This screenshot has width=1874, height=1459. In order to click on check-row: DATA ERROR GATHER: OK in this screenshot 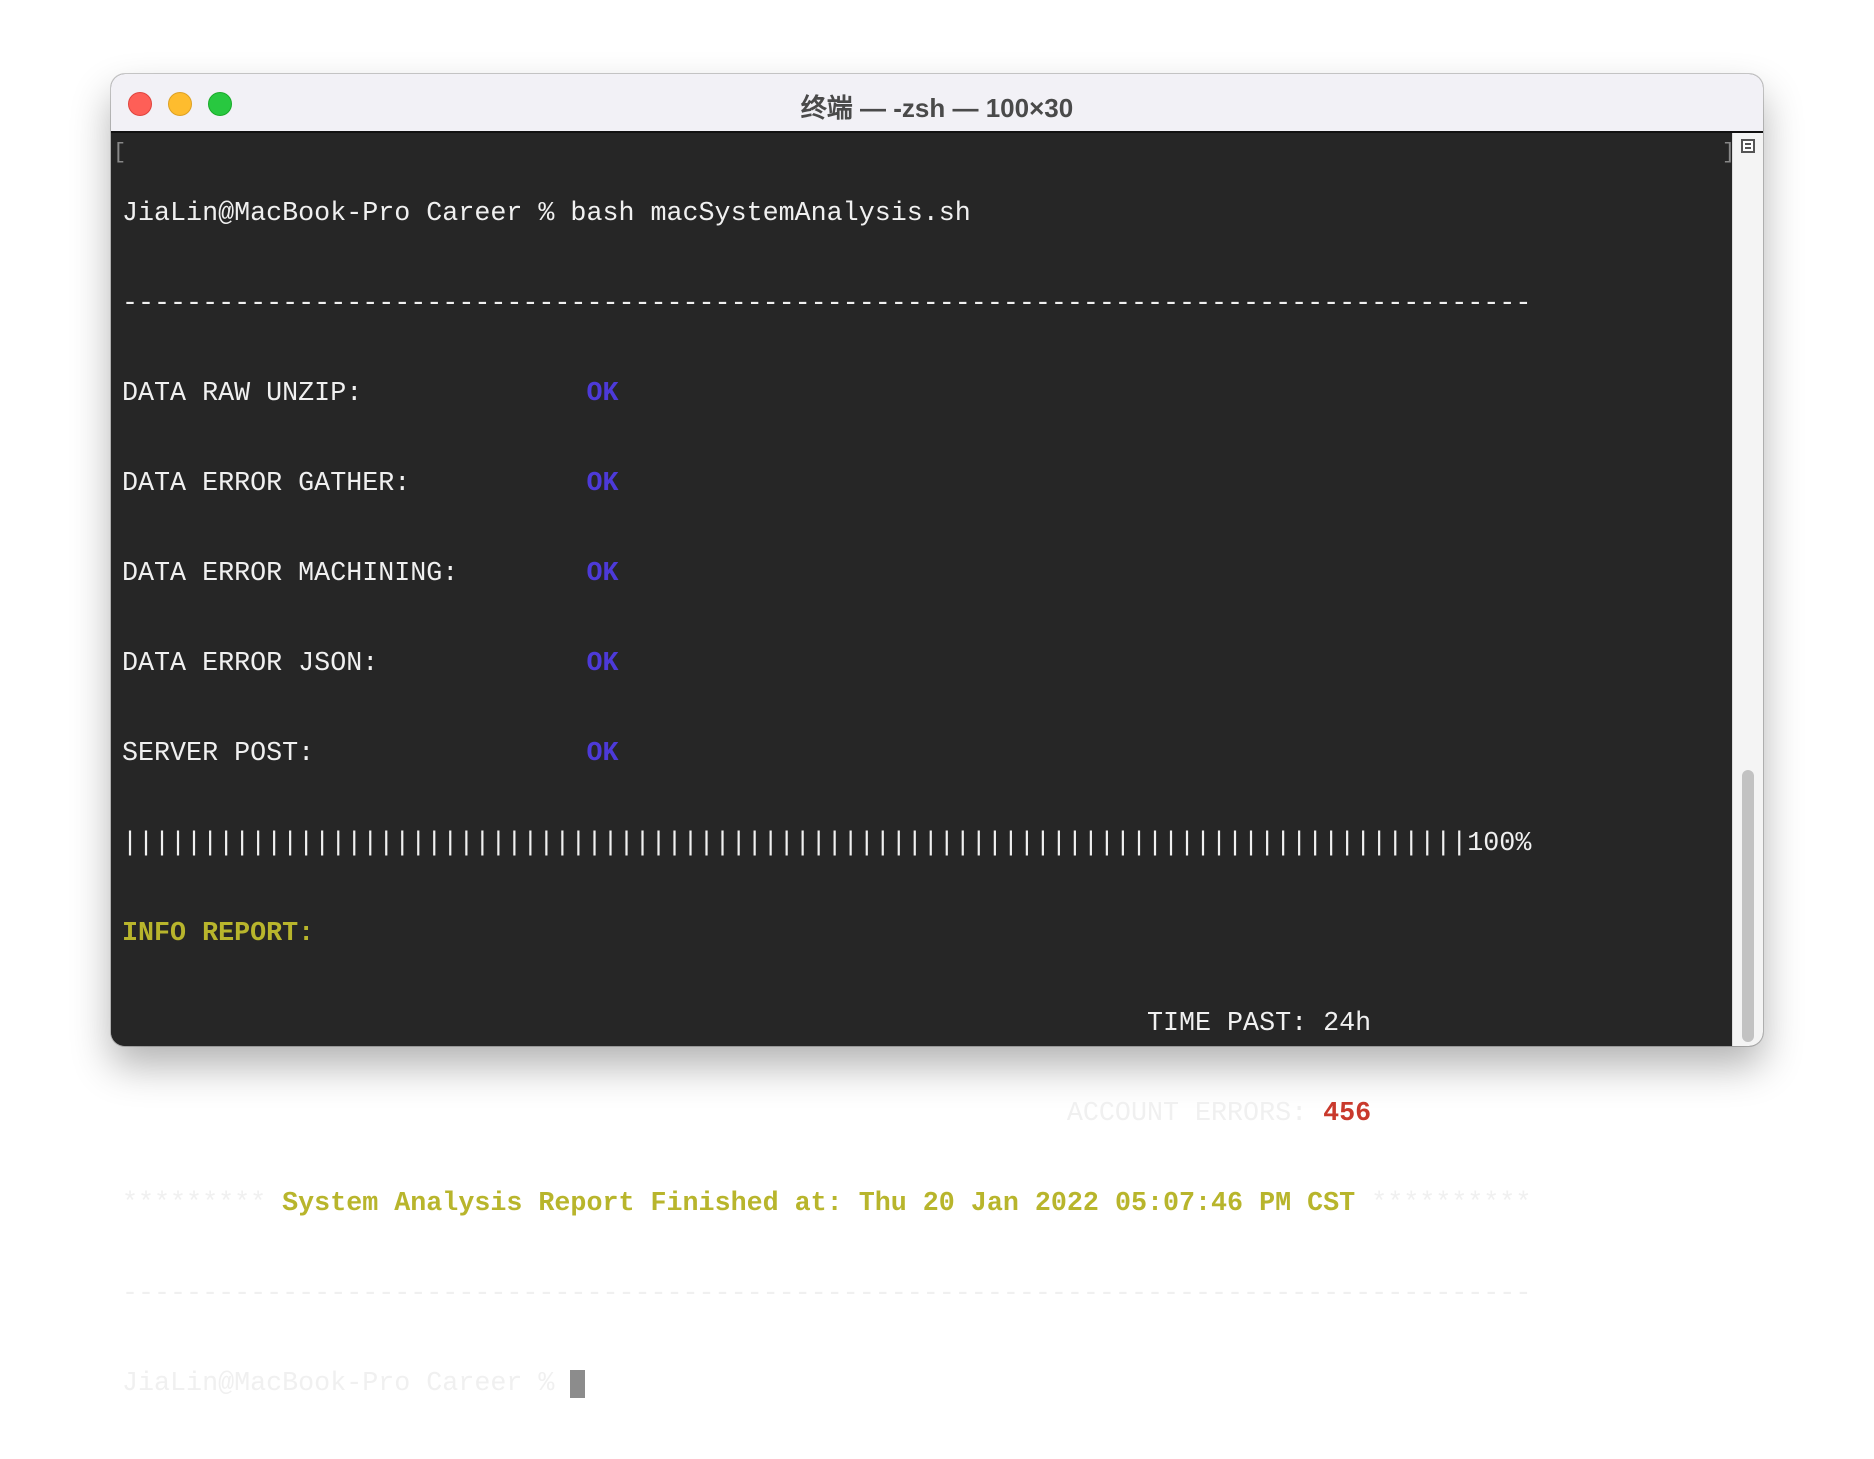, I will do `click(927, 484)`.